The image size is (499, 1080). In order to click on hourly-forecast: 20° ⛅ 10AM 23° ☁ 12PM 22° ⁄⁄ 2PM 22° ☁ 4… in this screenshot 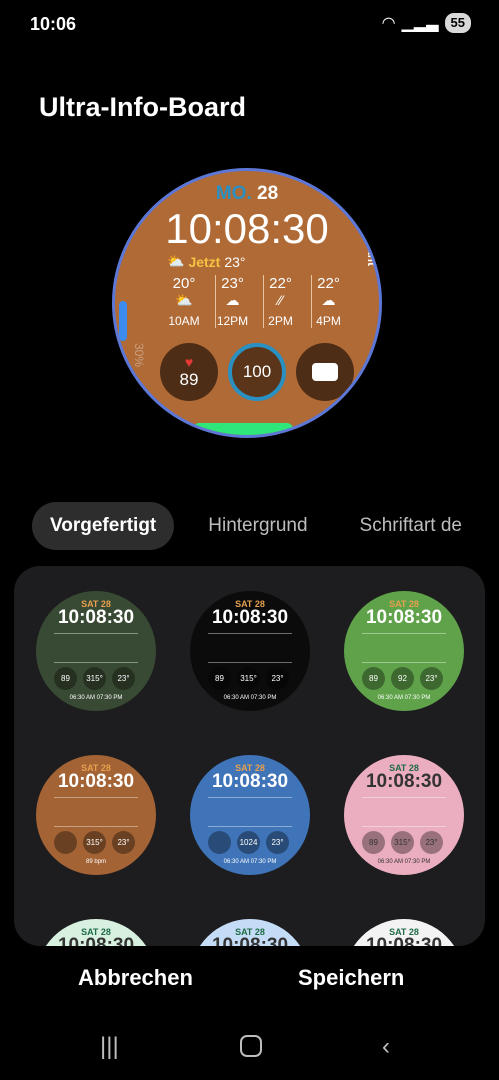, I will do `click(256, 301)`.